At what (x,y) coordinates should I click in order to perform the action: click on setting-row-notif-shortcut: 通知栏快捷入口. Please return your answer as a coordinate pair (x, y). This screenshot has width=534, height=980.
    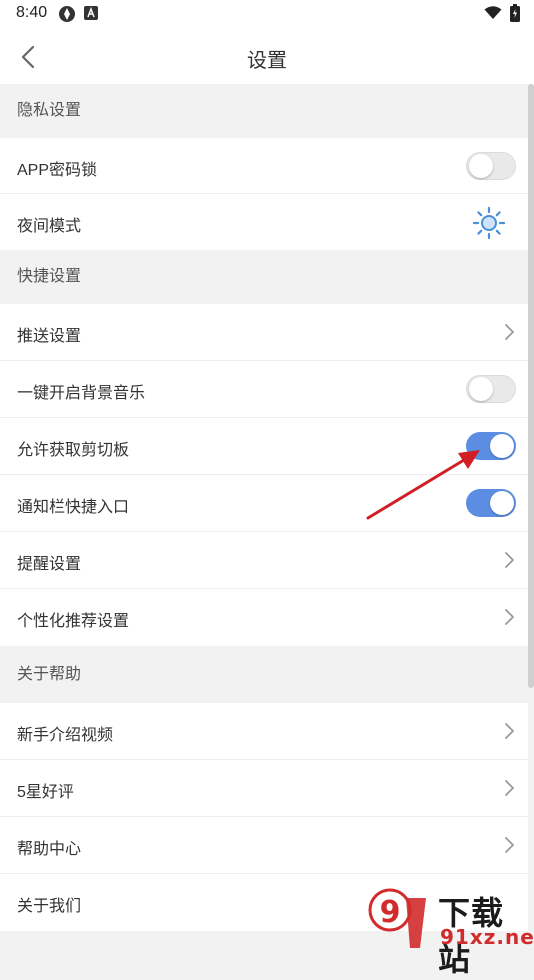
    Looking at the image, I should click on (264, 503).